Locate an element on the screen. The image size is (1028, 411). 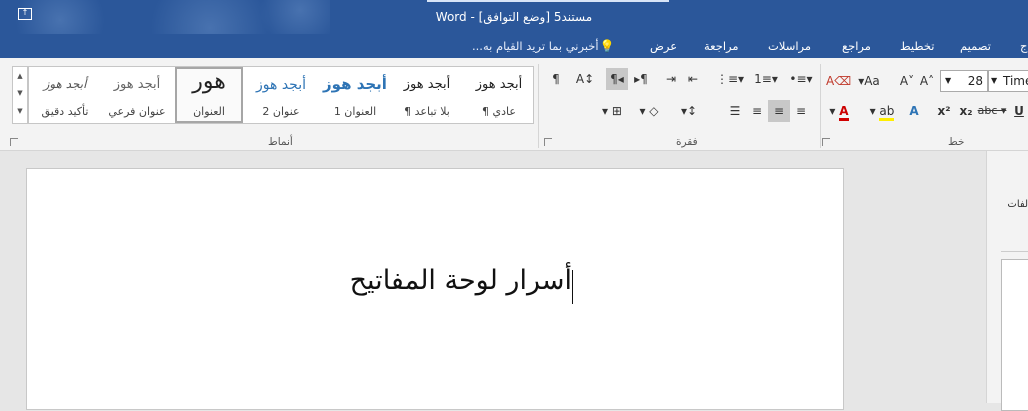
highlight-color-icon: ▾ ab is located at coordinates (882, 111).